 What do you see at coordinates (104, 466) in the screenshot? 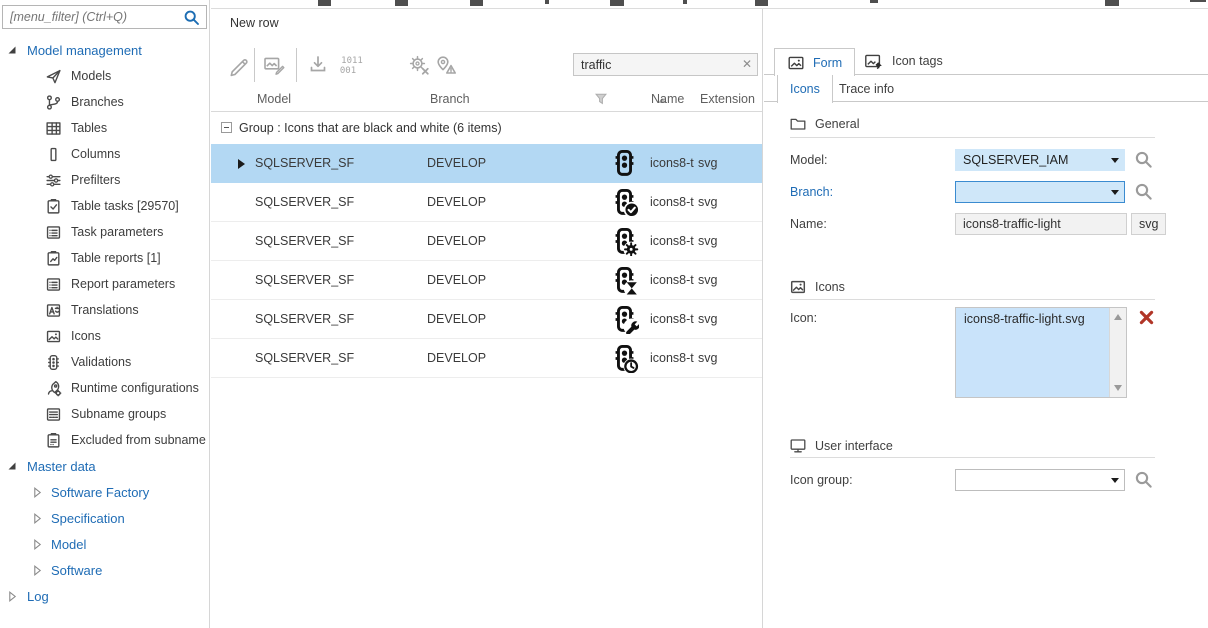
I see `tree-node-master-data: Master data` at bounding box center [104, 466].